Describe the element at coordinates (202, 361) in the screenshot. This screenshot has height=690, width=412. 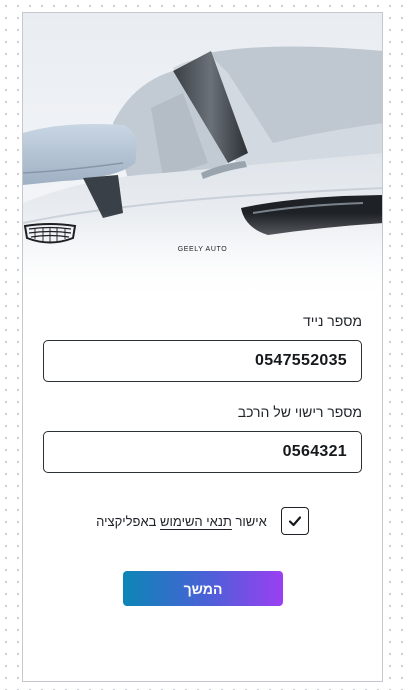
I see `phone-input: 0547552035` at that location.